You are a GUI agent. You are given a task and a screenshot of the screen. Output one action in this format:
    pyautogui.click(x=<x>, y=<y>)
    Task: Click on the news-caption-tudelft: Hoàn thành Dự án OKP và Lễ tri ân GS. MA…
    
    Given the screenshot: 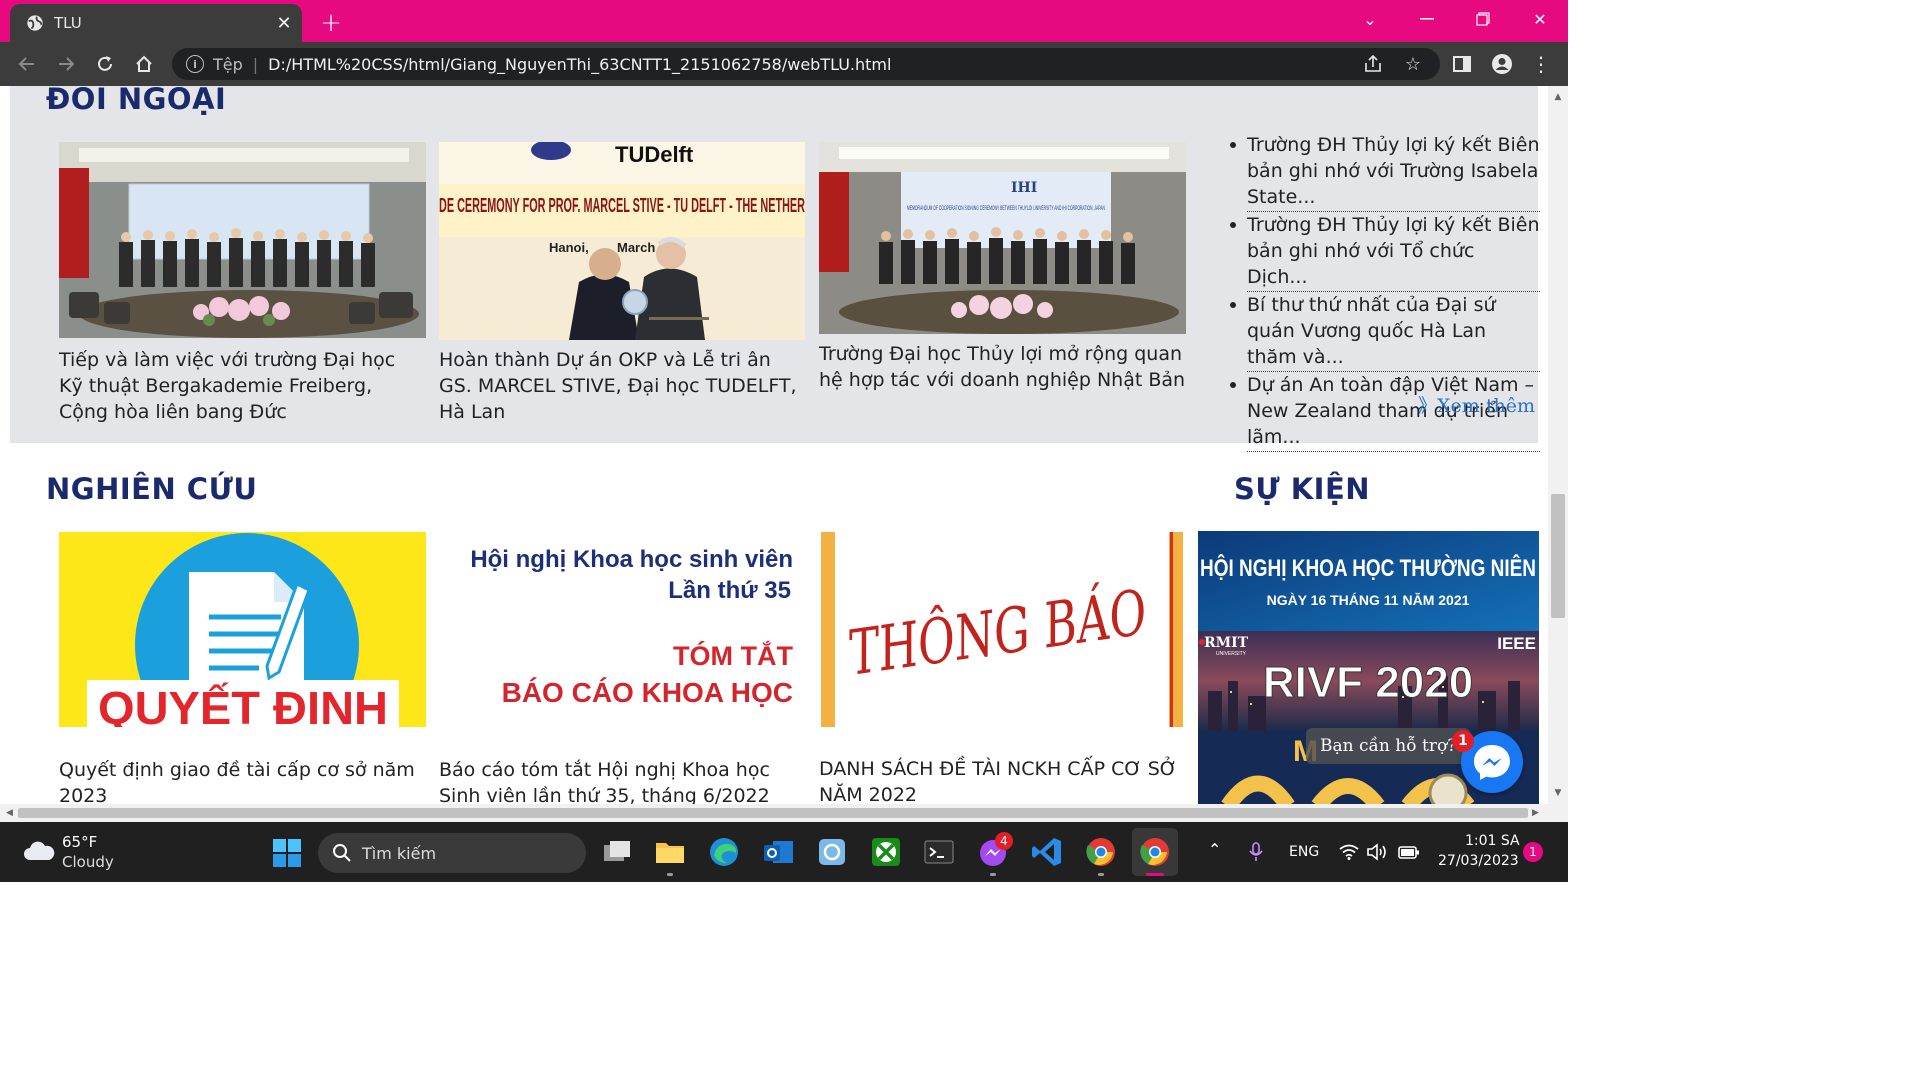 What is the action you would take?
    pyautogui.click(x=619, y=386)
    